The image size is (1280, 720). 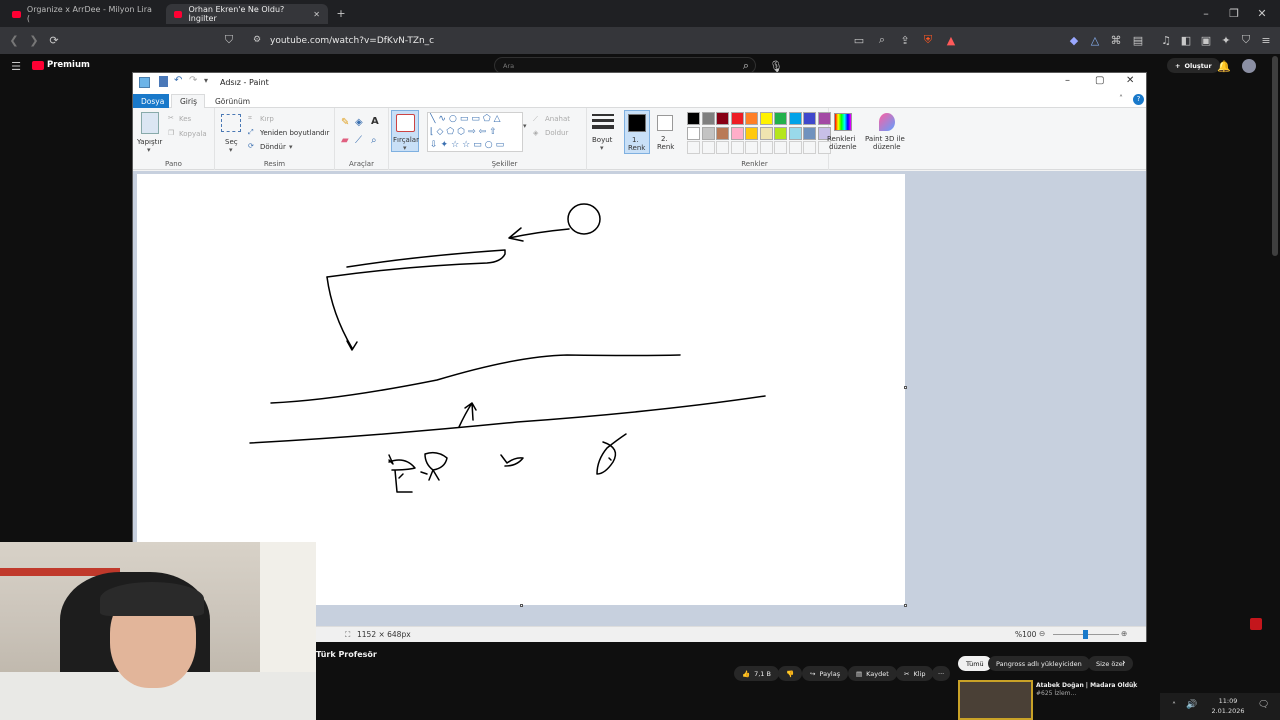 What do you see at coordinates (1121, 98) in the screenshot?
I see `collapse-ribbon-icon: ˄` at bounding box center [1121, 98].